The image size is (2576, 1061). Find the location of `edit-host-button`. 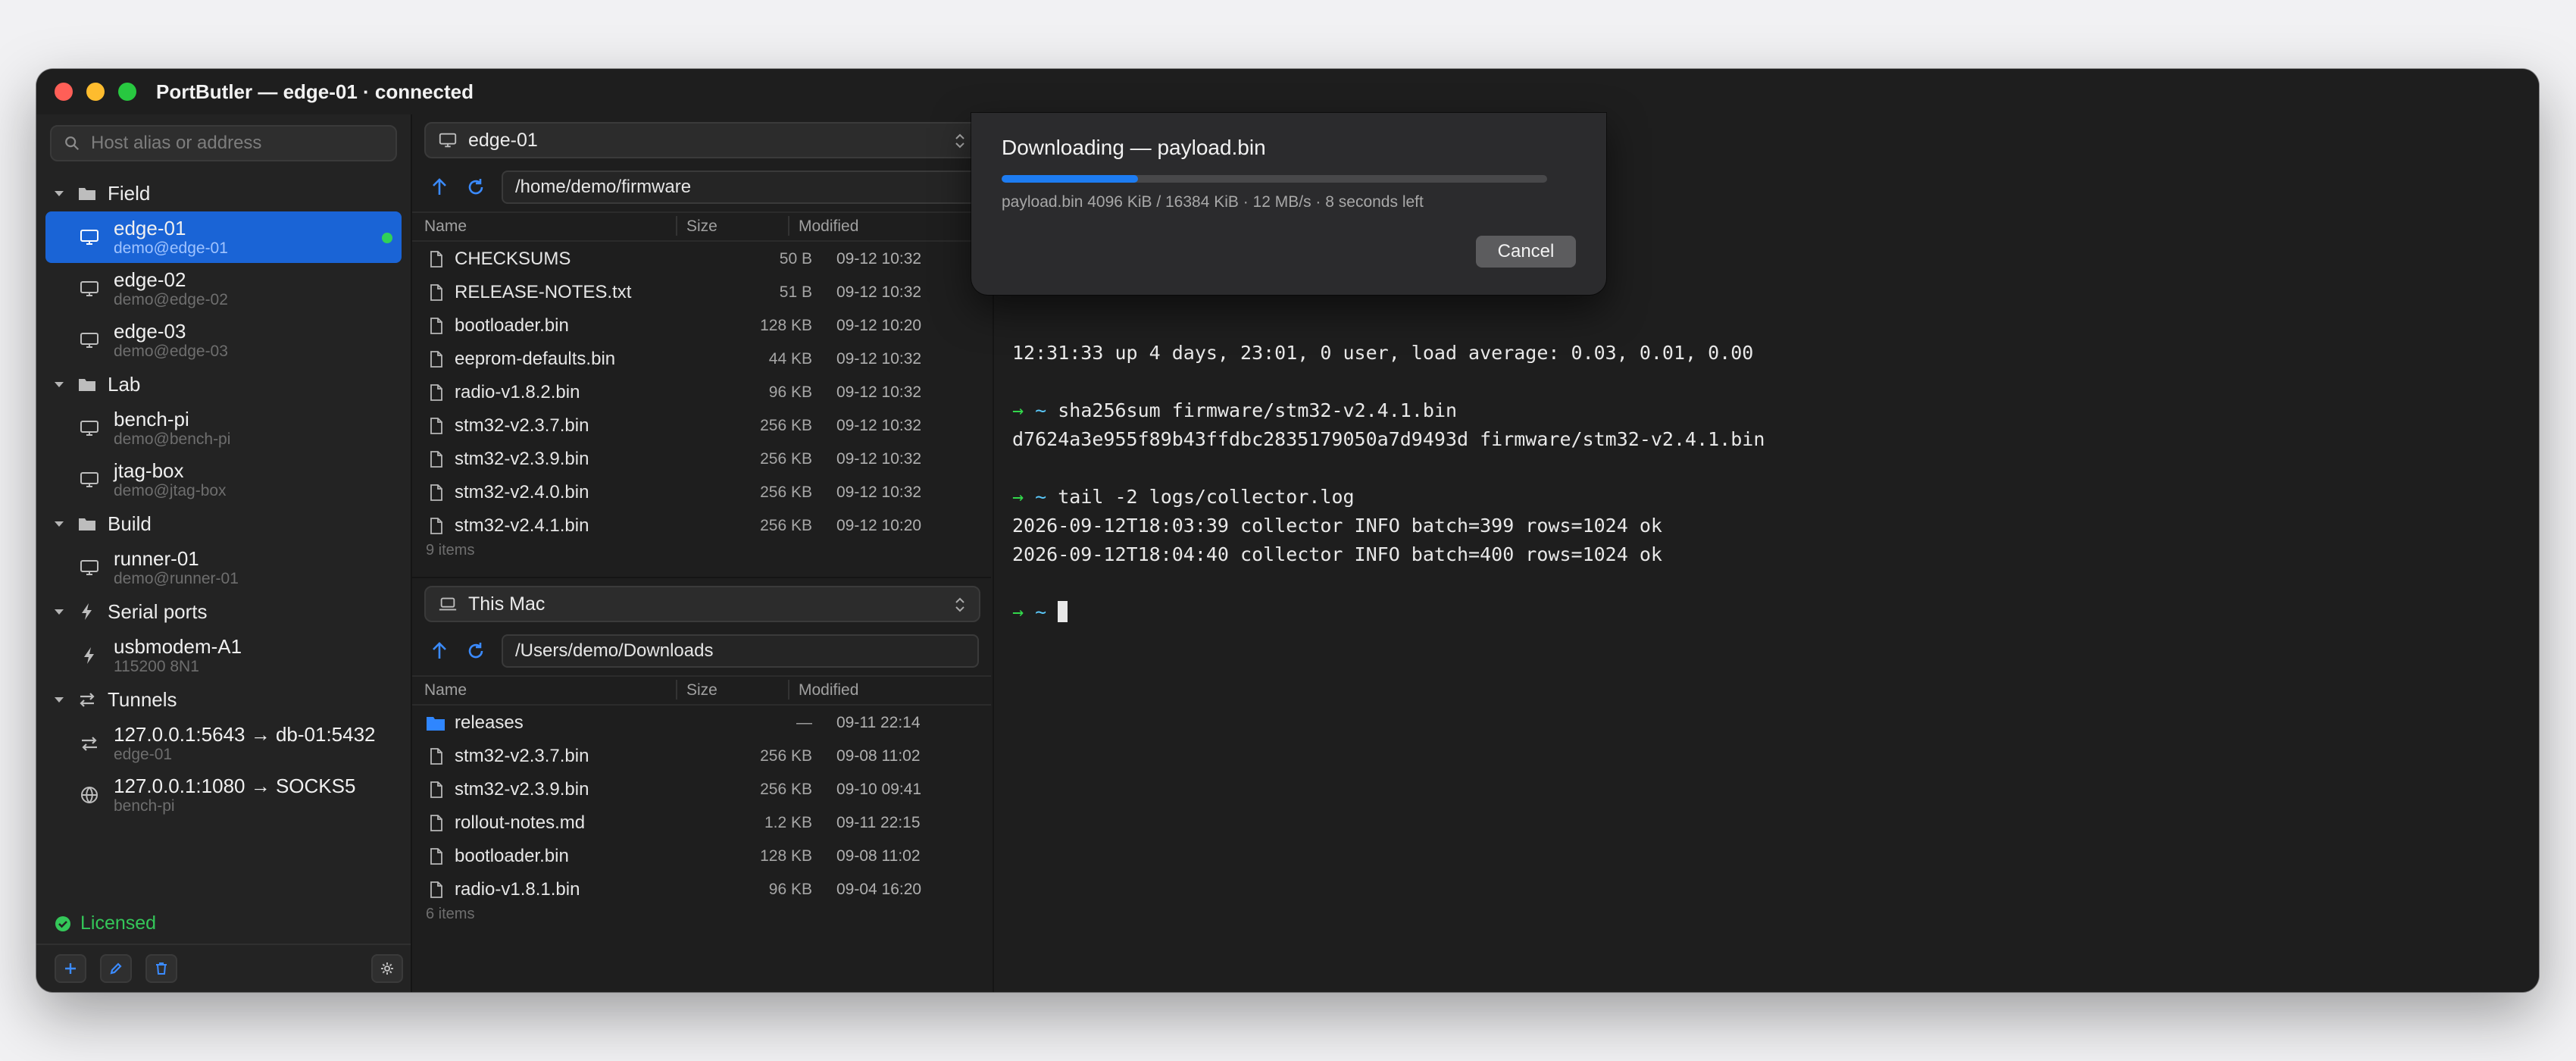

edit-host-button is located at coordinates (116, 969).